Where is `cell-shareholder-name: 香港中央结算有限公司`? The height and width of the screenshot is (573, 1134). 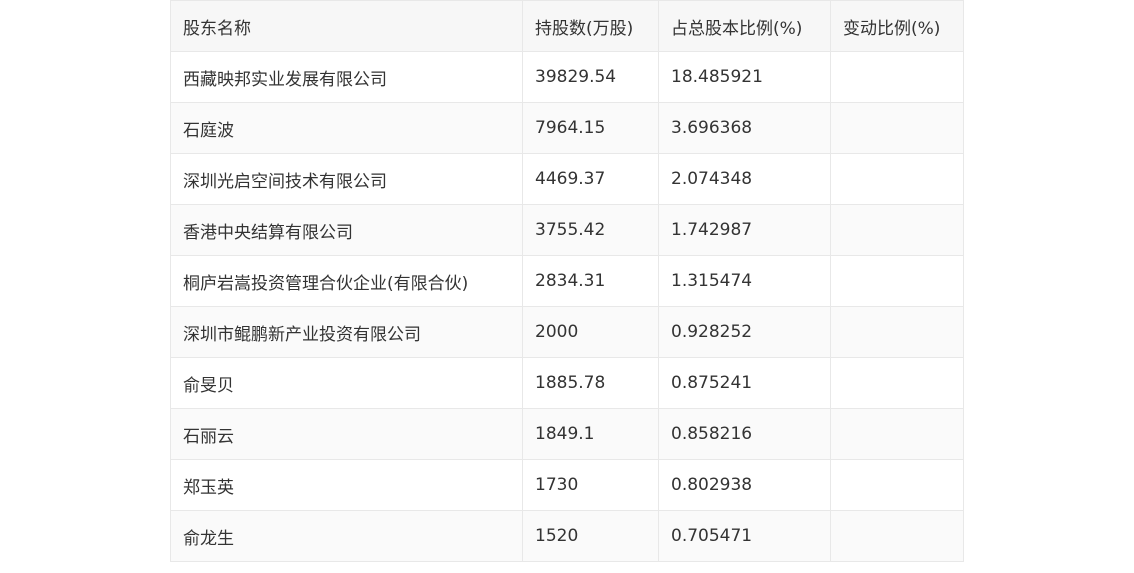 cell-shareholder-name: 香港中央结算有限公司 is located at coordinates (346, 230).